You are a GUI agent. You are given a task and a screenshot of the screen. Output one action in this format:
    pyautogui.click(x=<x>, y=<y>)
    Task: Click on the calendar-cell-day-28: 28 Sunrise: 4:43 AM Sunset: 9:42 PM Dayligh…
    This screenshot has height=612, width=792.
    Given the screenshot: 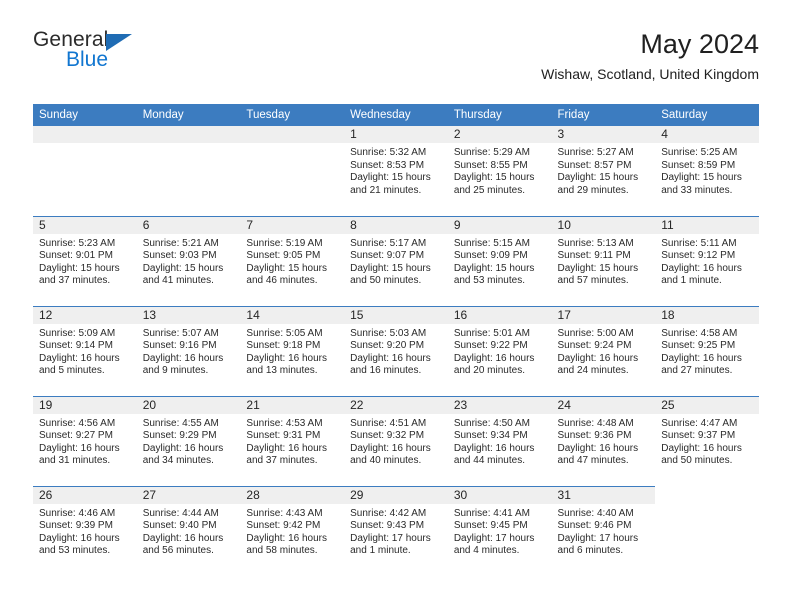 What is the action you would take?
    pyautogui.click(x=292, y=530)
    